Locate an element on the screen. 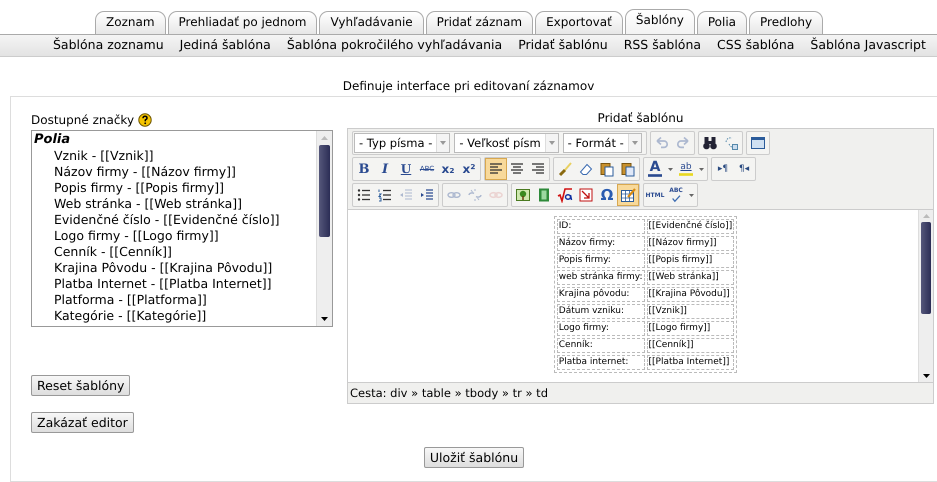 The image size is (937, 482). table-cell: Platba internet: is located at coordinates (600, 362).